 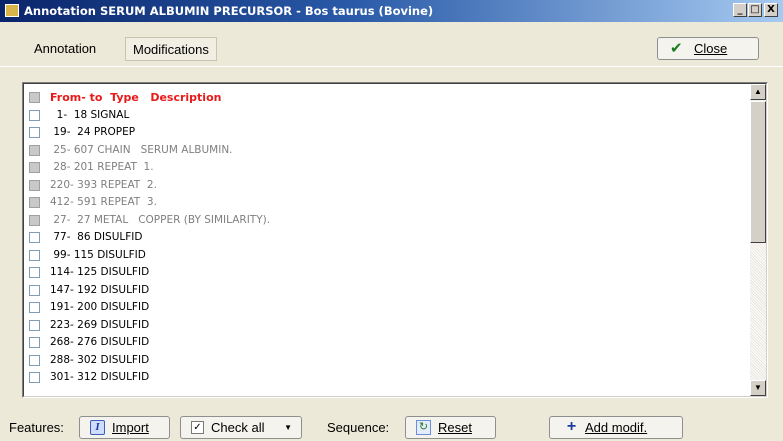 I want to click on add-modif-button: + Add modif., so click(x=616, y=427).